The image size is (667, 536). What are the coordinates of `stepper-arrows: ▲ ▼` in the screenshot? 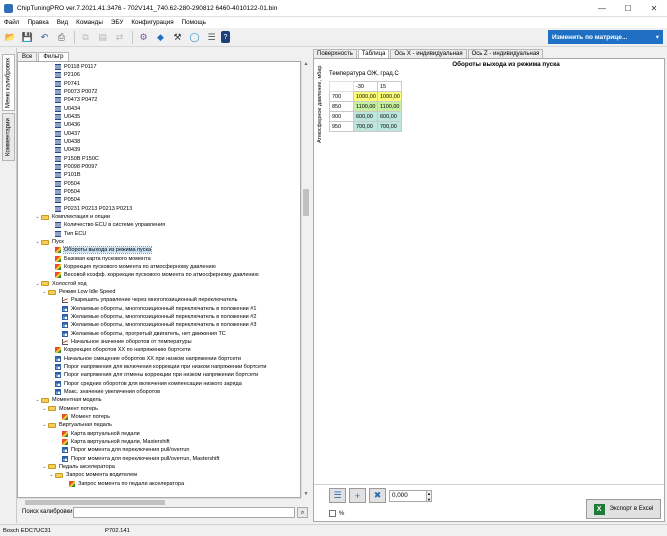 It's located at (429, 495).